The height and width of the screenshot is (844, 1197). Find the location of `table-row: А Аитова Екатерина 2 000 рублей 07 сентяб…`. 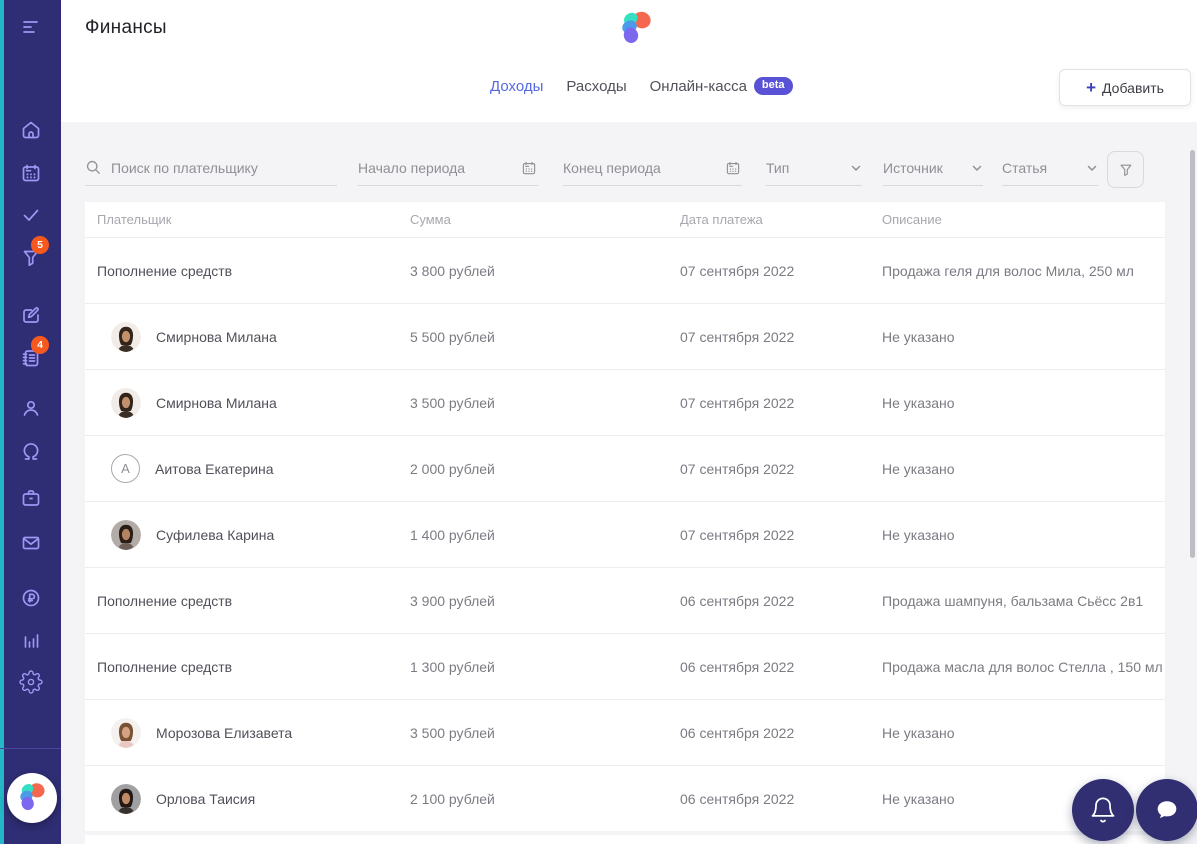

table-row: А Аитова Екатерина 2 000 рублей 07 сентяб… is located at coordinates (625, 468).